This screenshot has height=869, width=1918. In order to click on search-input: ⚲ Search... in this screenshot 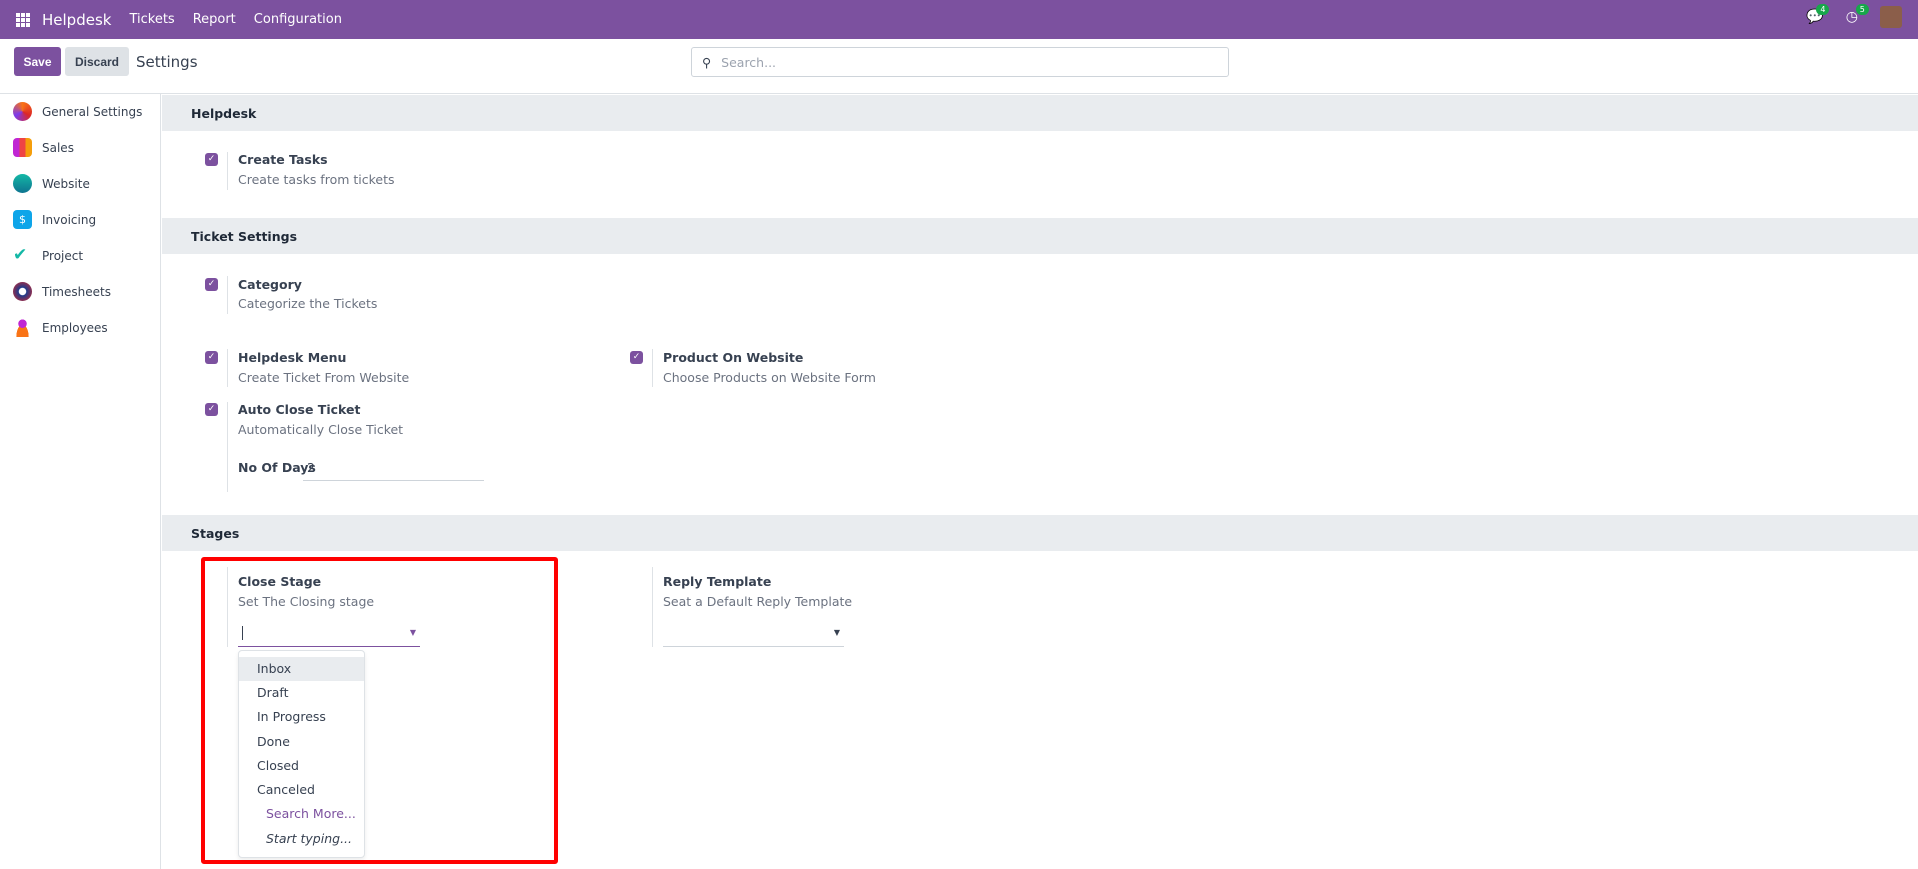, I will do `click(960, 62)`.